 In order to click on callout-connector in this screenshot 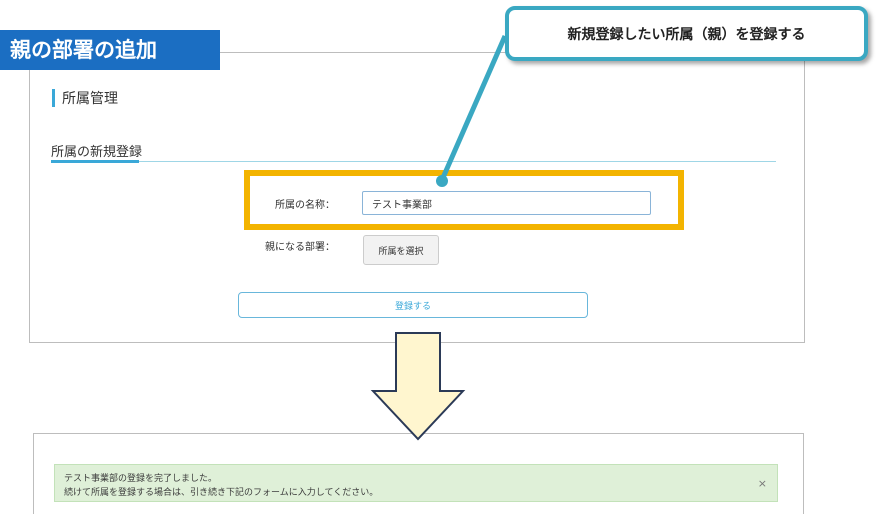, I will do `click(472, 110)`.